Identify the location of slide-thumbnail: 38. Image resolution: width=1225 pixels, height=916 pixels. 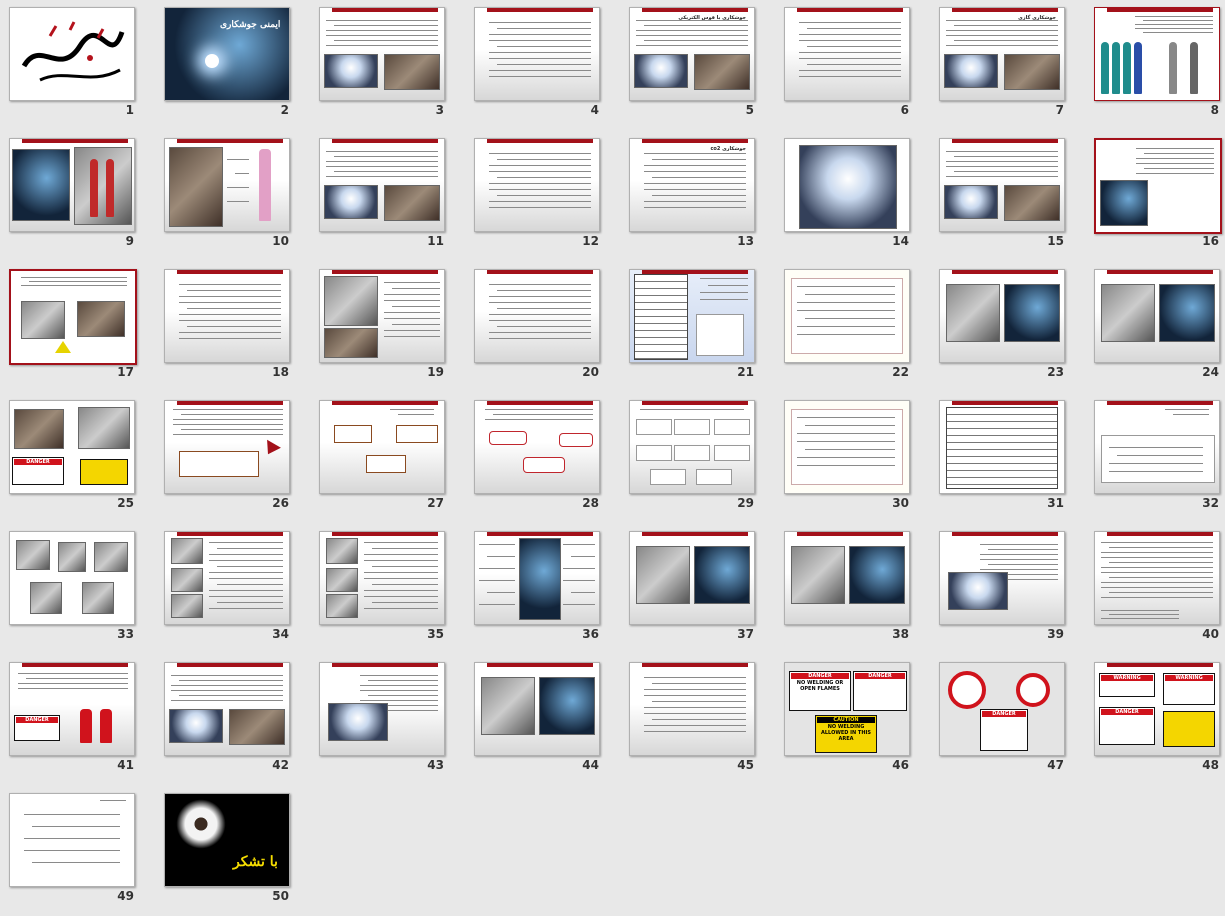
(852, 589).